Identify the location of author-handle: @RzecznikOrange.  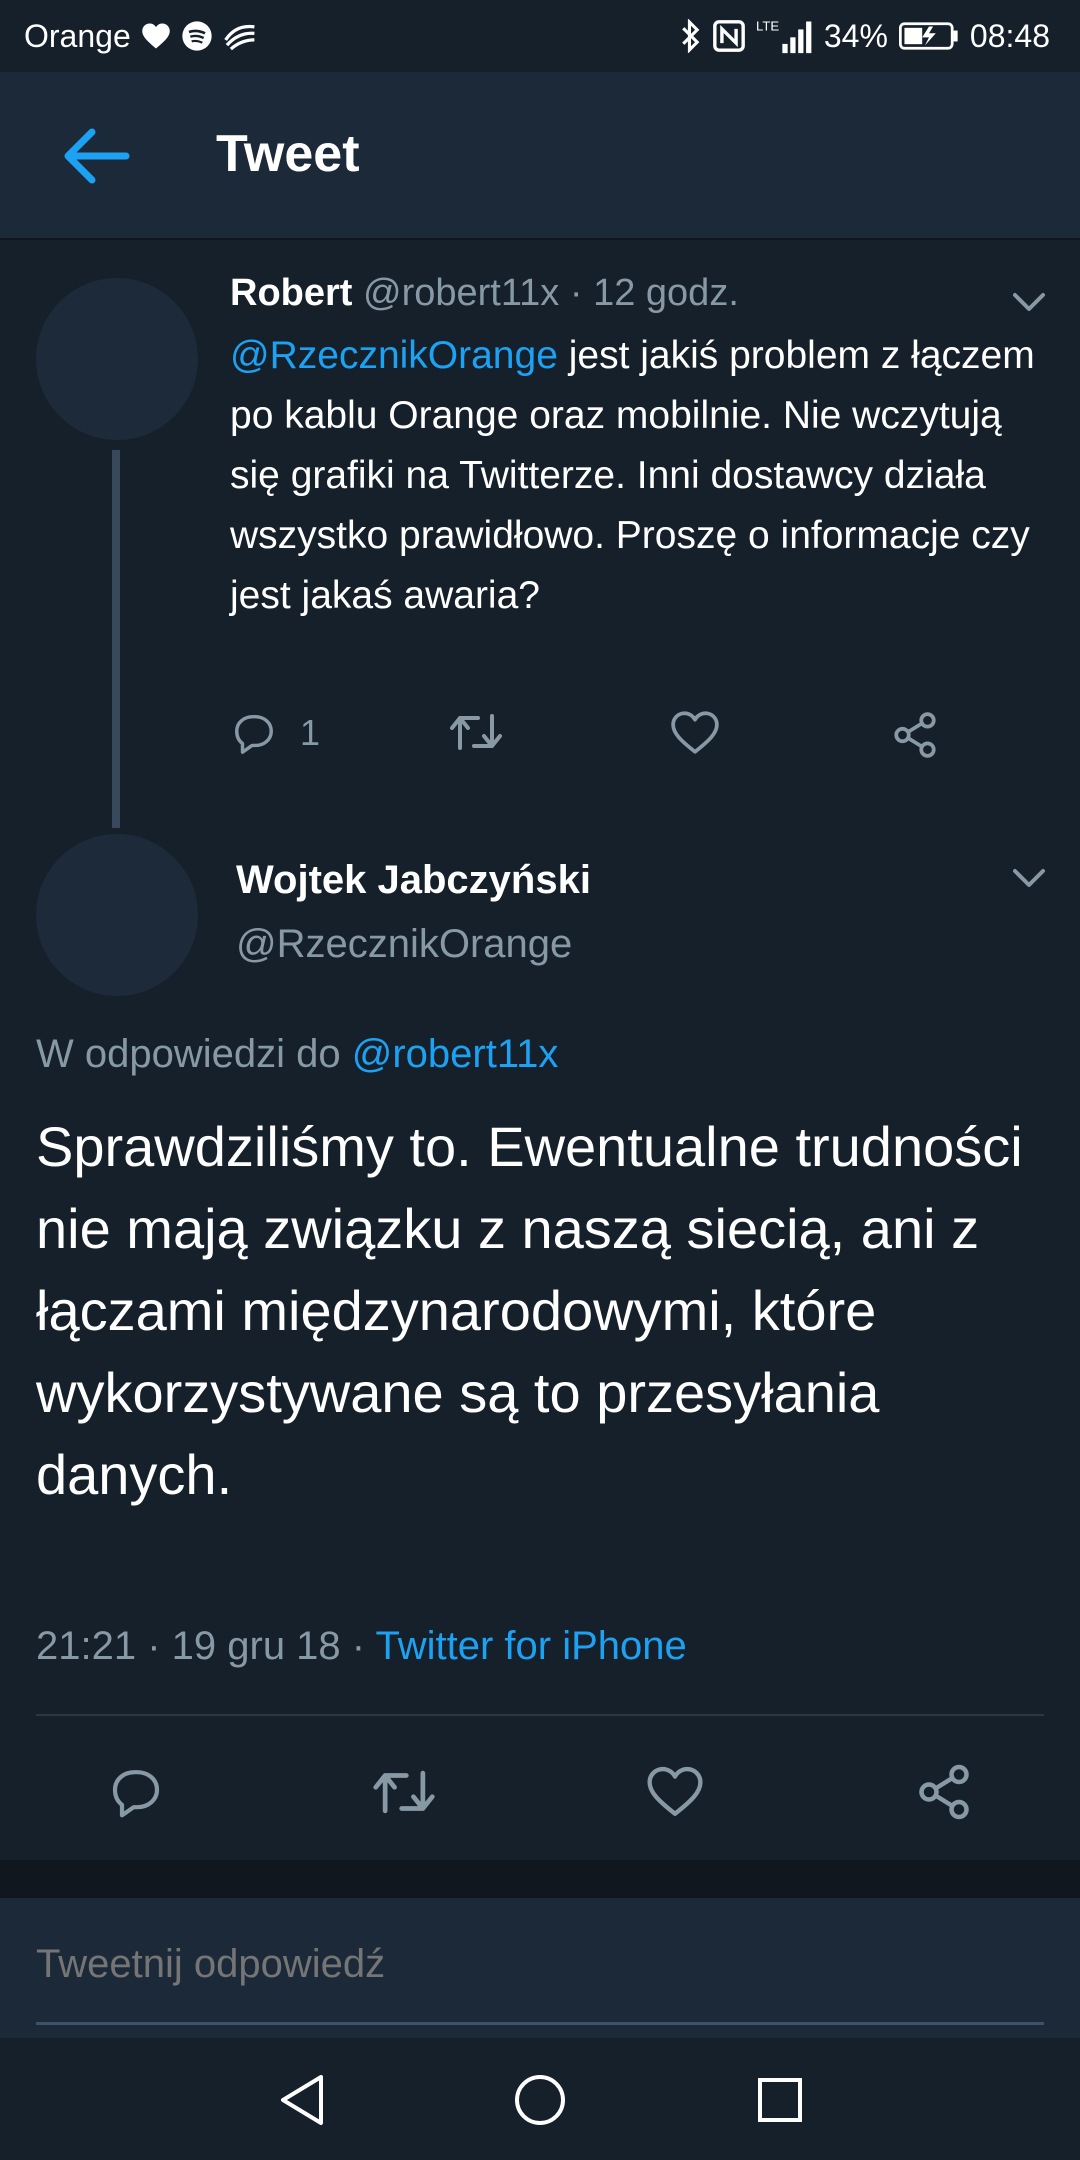
(404, 944).